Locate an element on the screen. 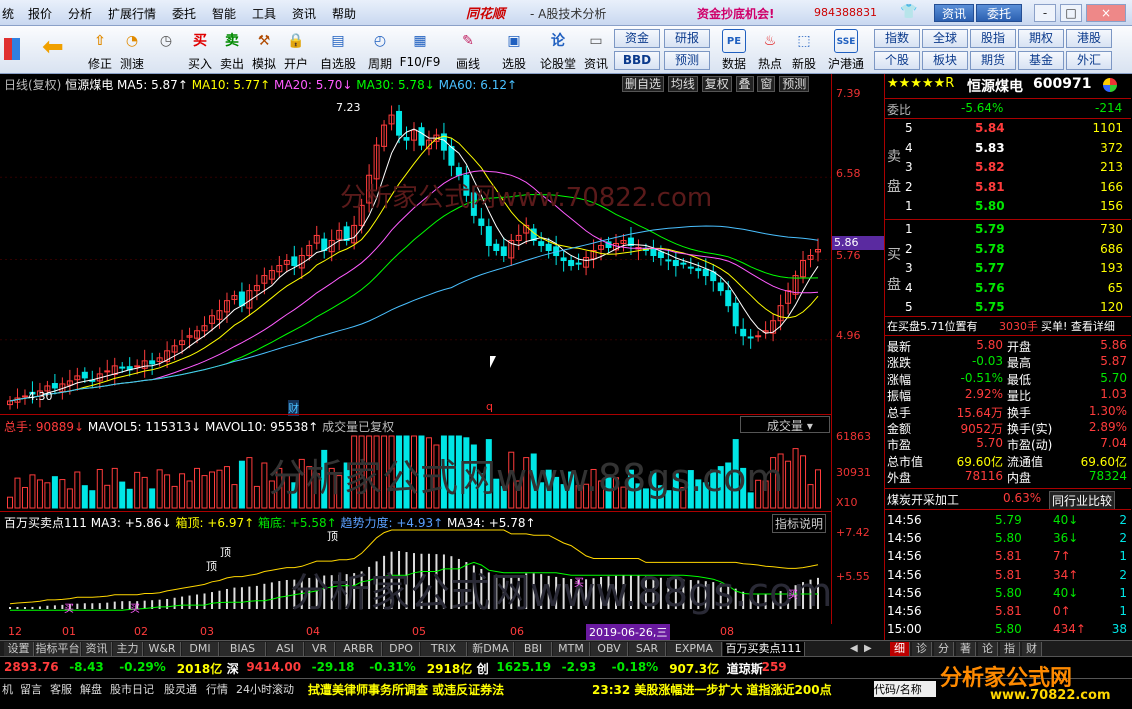 The width and height of the screenshot is (1132, 709). panel-tab: 诊 is located at coordinates (922, 649).